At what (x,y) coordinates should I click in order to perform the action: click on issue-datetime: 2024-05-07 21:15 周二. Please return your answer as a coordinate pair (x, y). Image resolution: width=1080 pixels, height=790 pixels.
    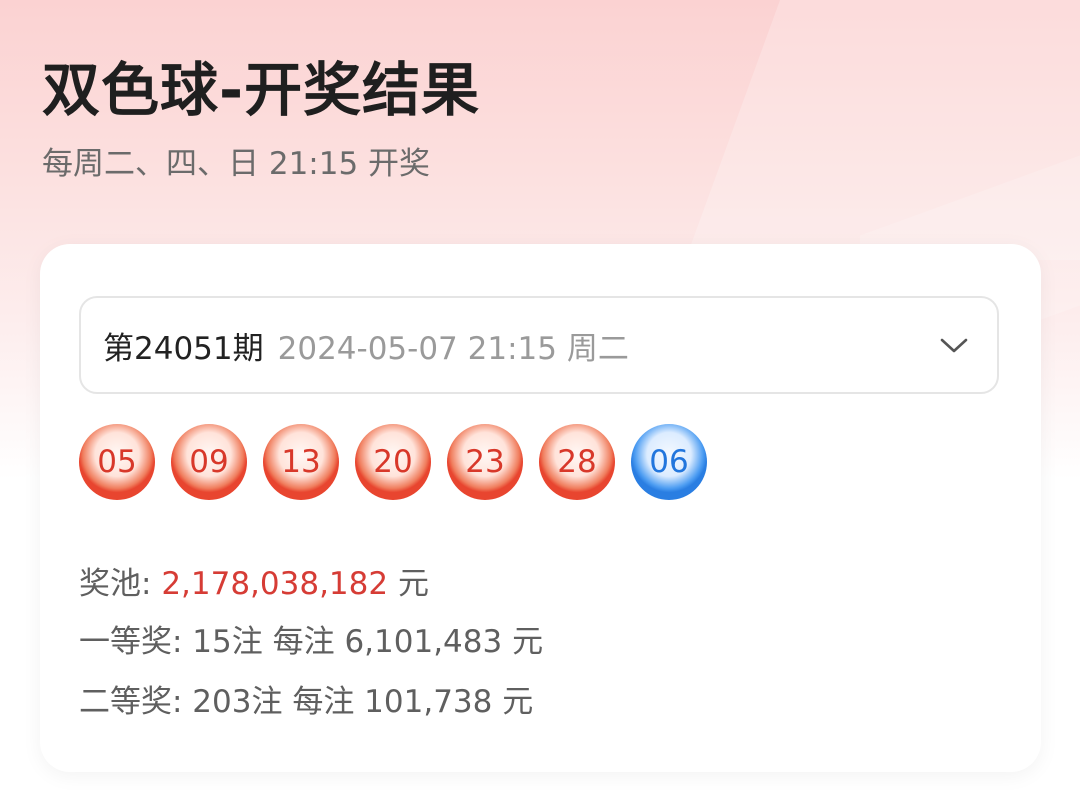
    Looking at the image, I should click on (453, 348).